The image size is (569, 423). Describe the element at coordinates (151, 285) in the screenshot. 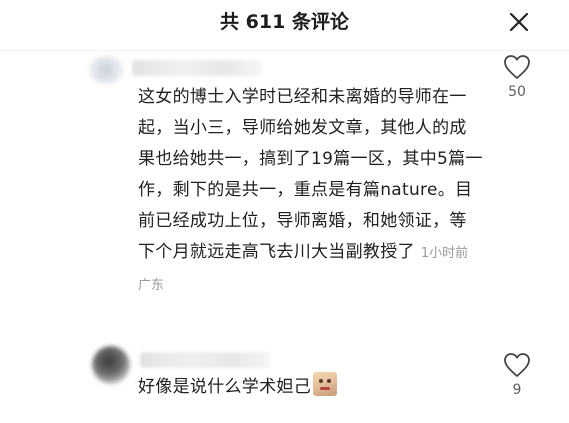

I see `comment-location: 广东` at that location.